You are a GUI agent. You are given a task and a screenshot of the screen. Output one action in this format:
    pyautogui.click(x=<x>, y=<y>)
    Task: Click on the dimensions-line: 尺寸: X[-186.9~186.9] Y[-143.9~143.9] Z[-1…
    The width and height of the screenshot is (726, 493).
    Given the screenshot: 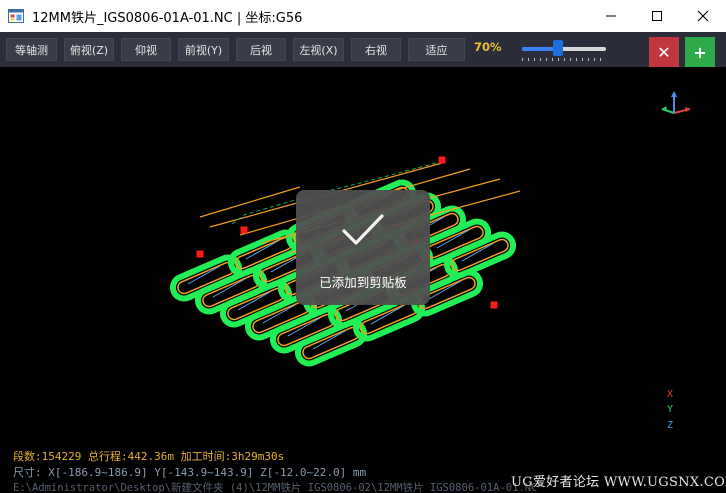 What is the action you would take?
    pyautogui.click(x=190, y=472)
    